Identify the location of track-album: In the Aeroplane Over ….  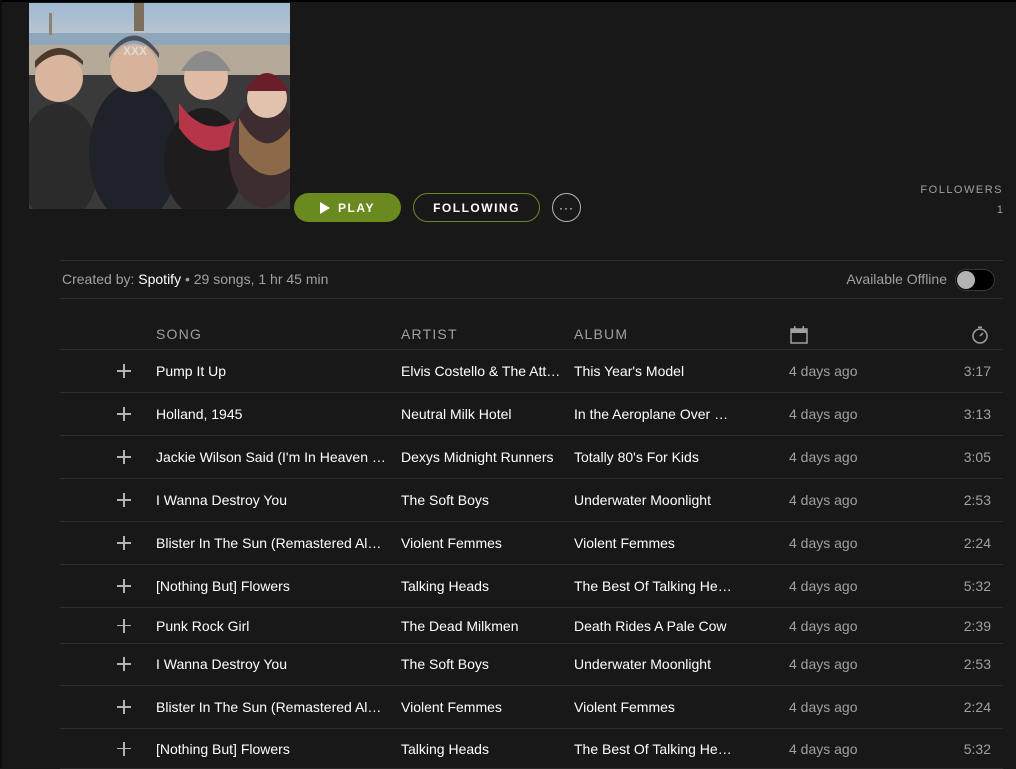
(655, 414).